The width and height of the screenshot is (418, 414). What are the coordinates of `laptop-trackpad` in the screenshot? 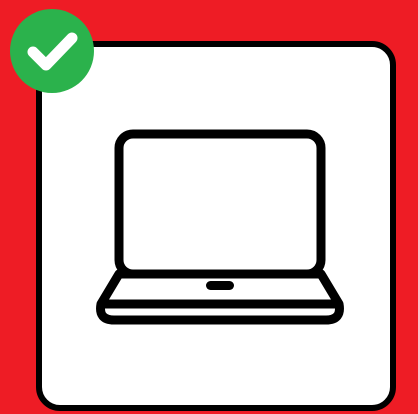 It's located at (220, 285).